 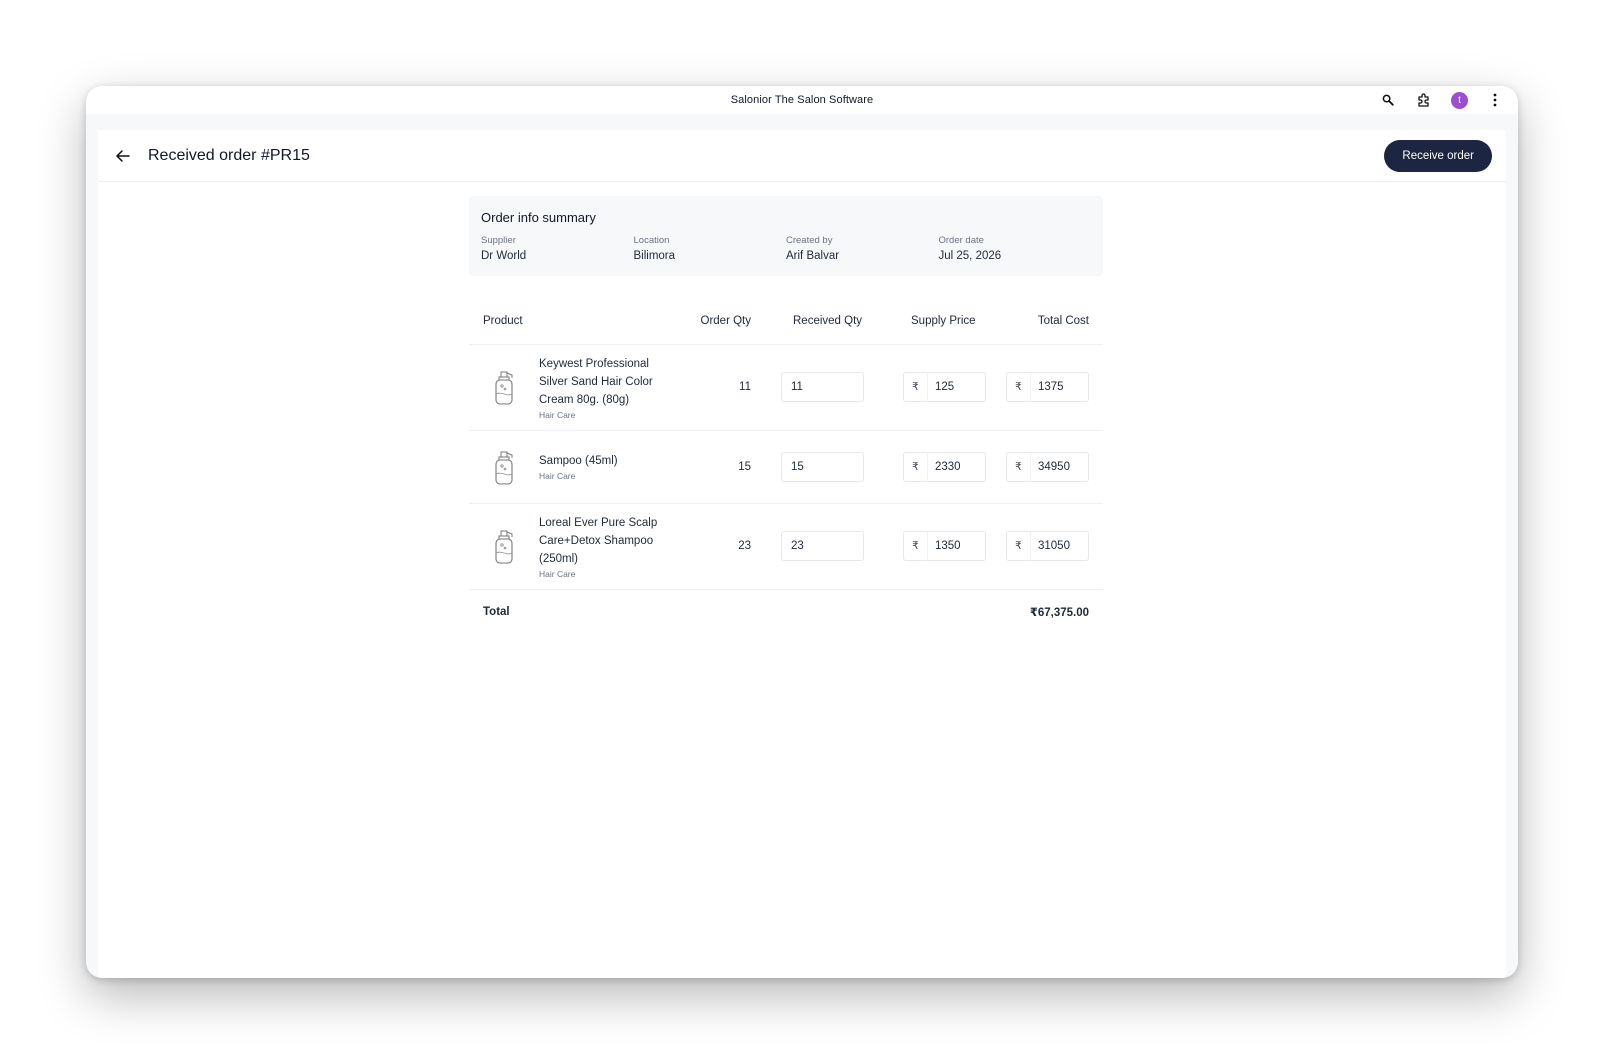 What do you see at coordinates (1438, 156) in the screenshot?
I see `receive-order-button: Receive order` at bounding box center [1438, 156].